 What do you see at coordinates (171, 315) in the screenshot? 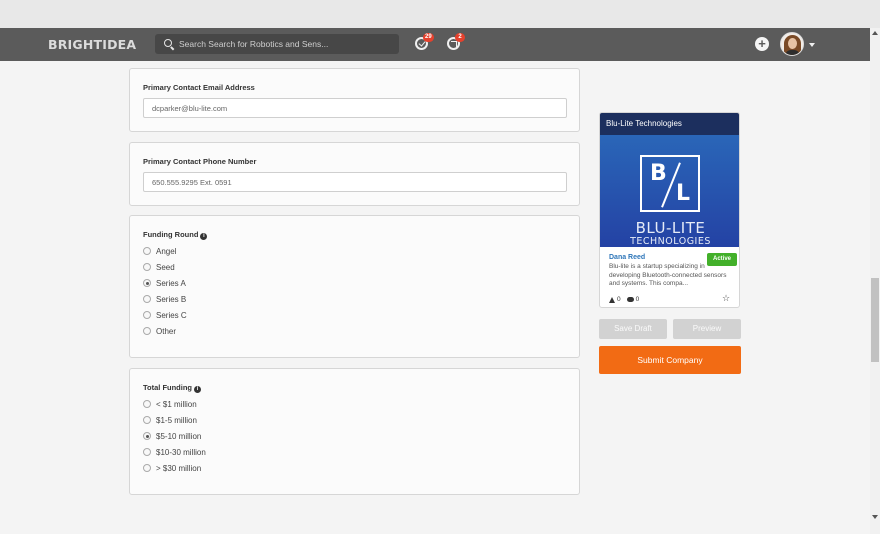
I see `radio-label: Series C` at bounding box center [171, 315].